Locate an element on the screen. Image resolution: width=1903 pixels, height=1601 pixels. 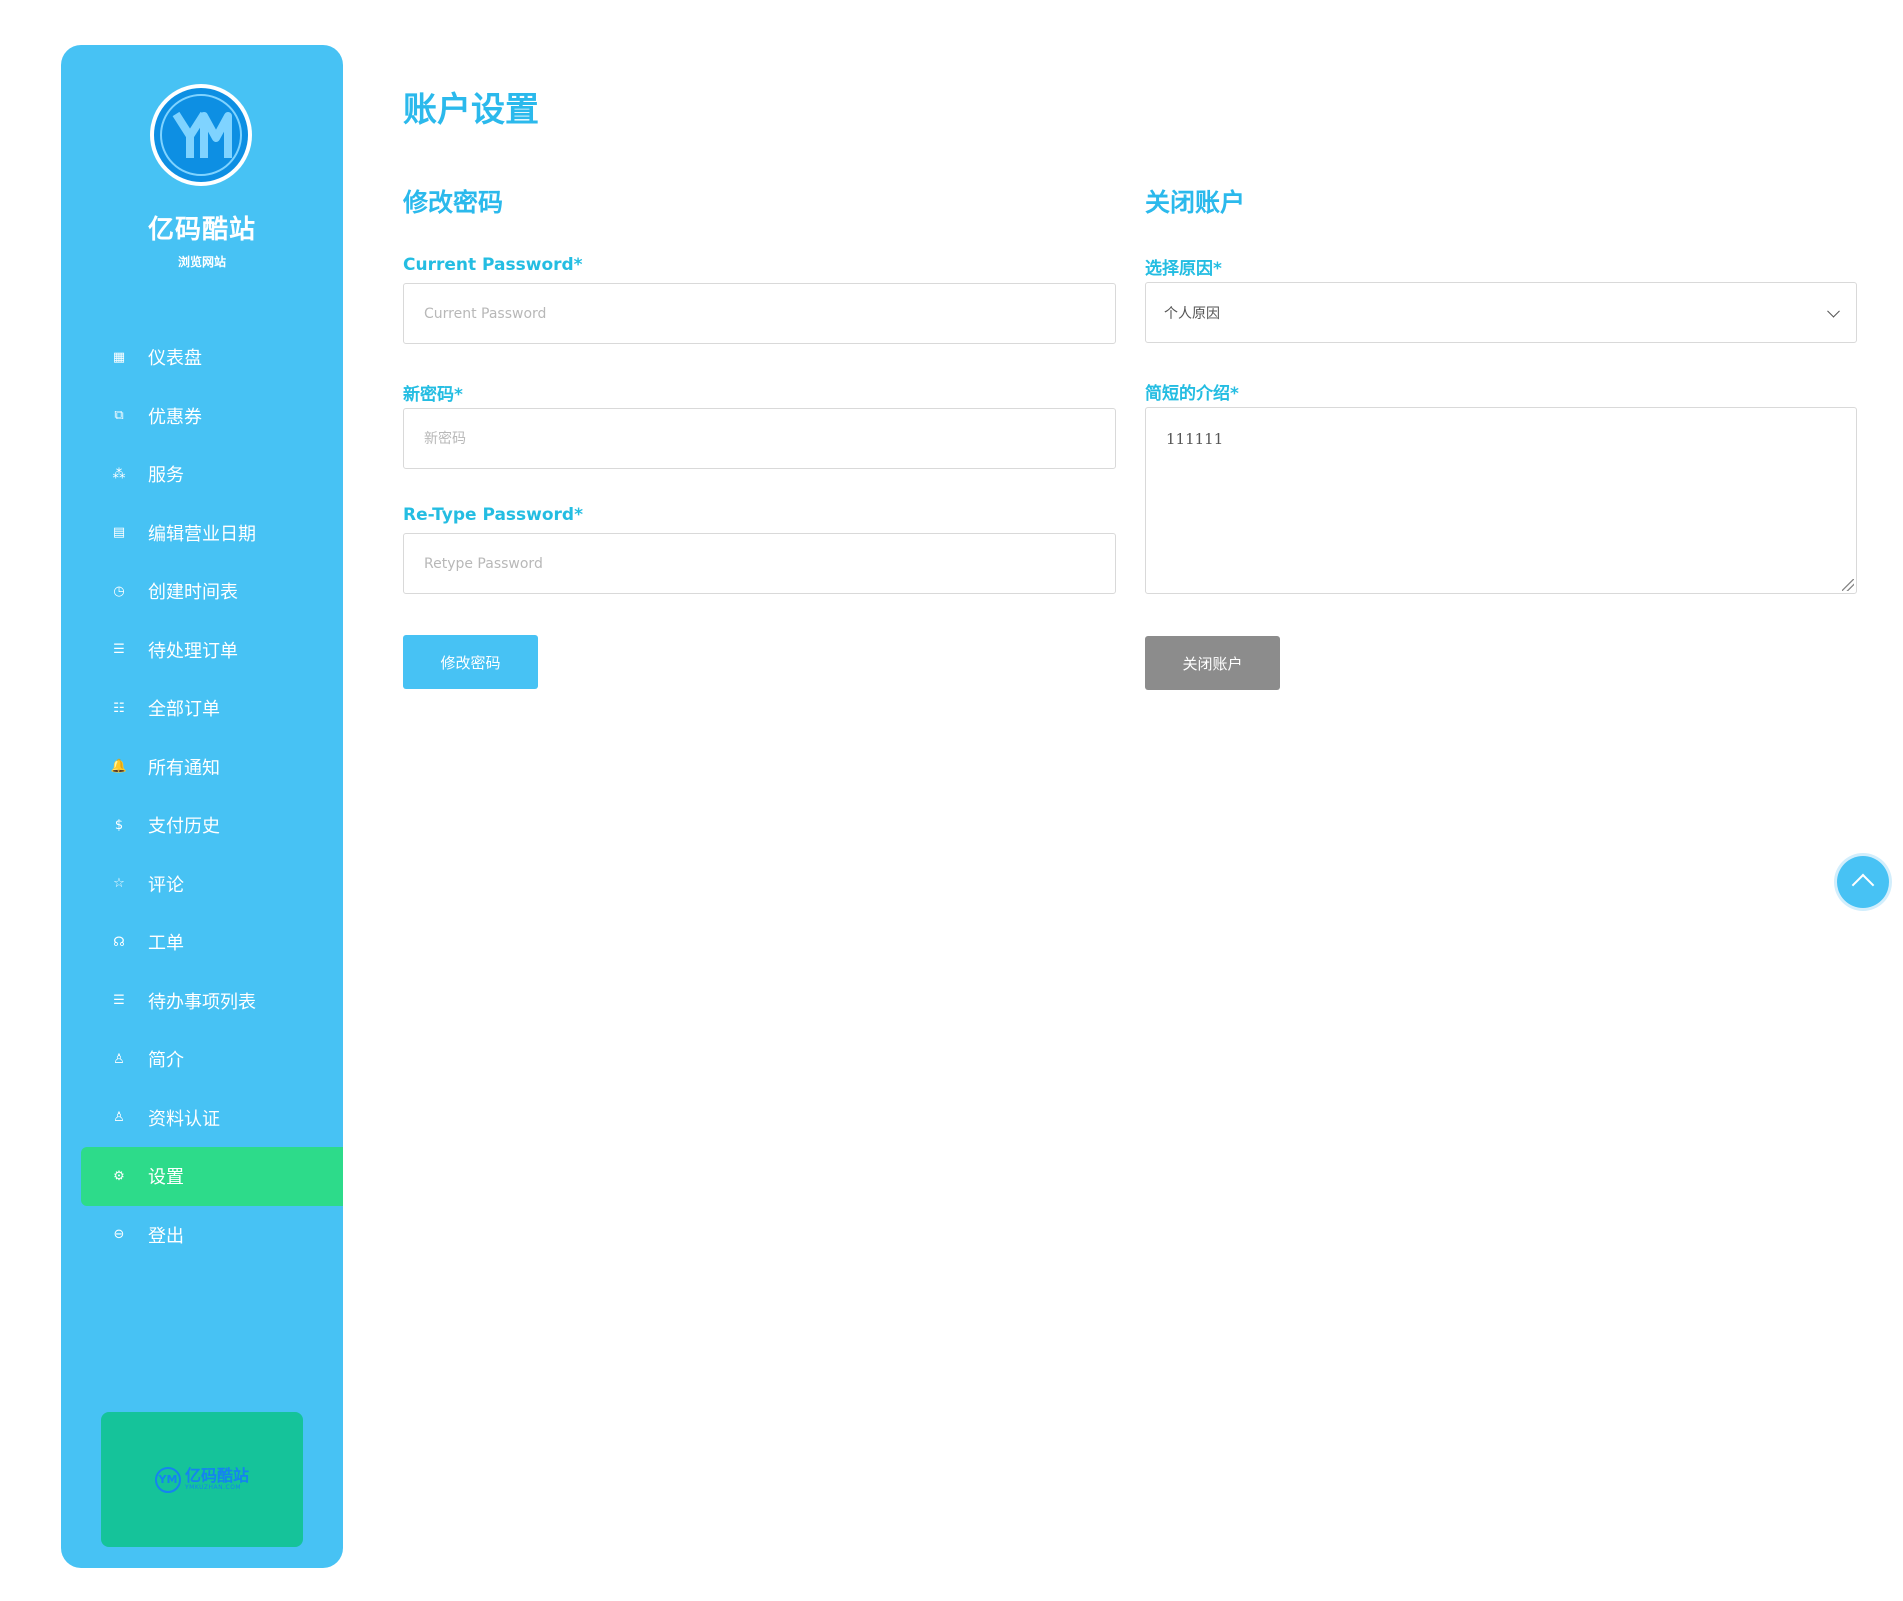
retype-password-label: Re-Type Password* is located at coordinates (493, 515).